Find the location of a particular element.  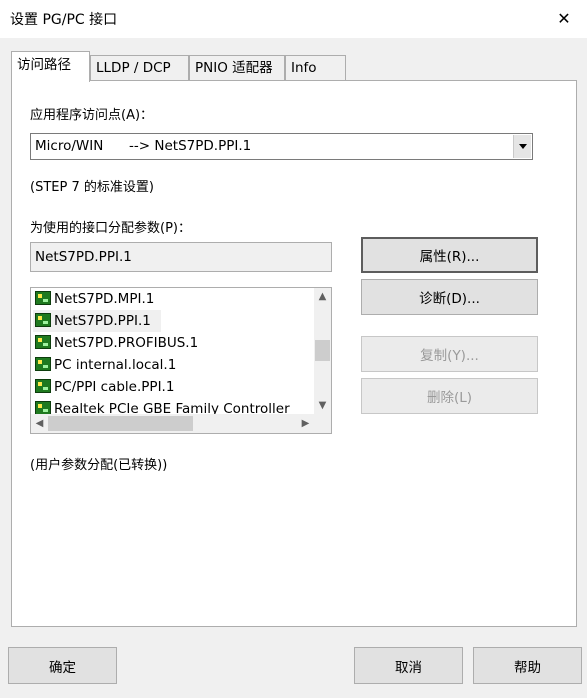

vertical-scrollbar: ▲ ▼ is located at coordinates (322, 351).